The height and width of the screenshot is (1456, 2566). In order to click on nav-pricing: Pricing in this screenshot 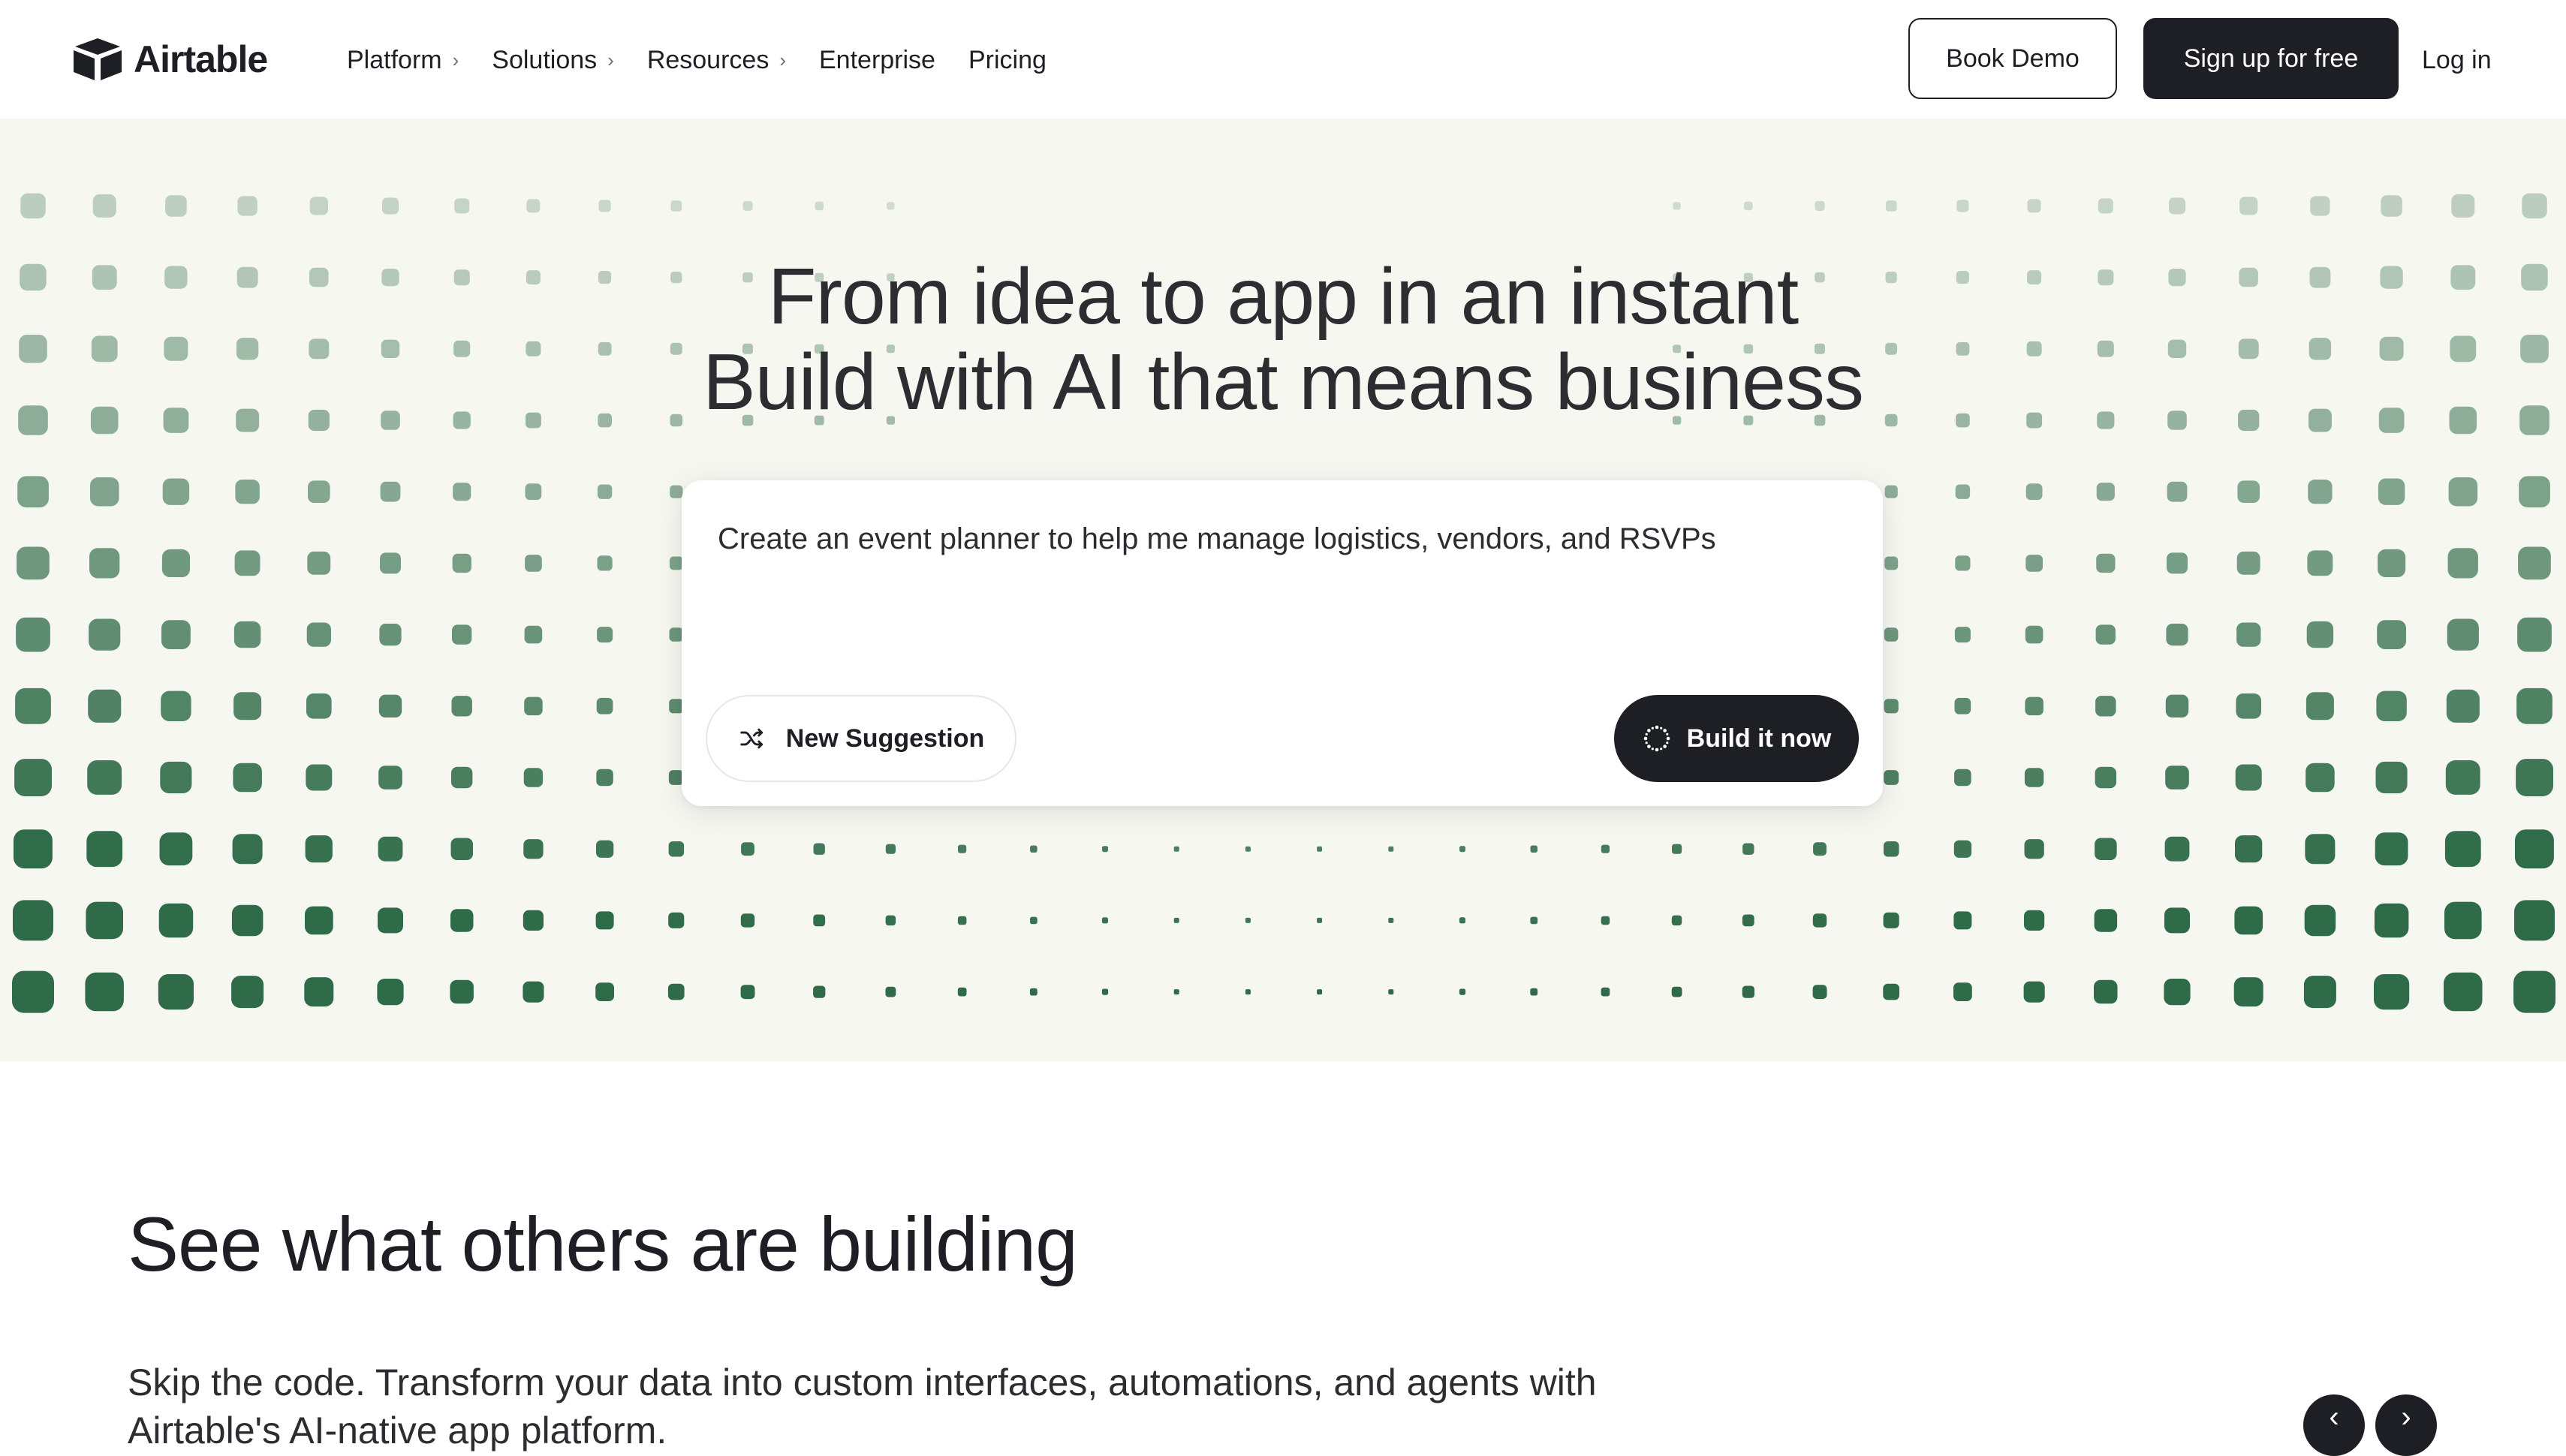, I will do `click(1007, 60)`.